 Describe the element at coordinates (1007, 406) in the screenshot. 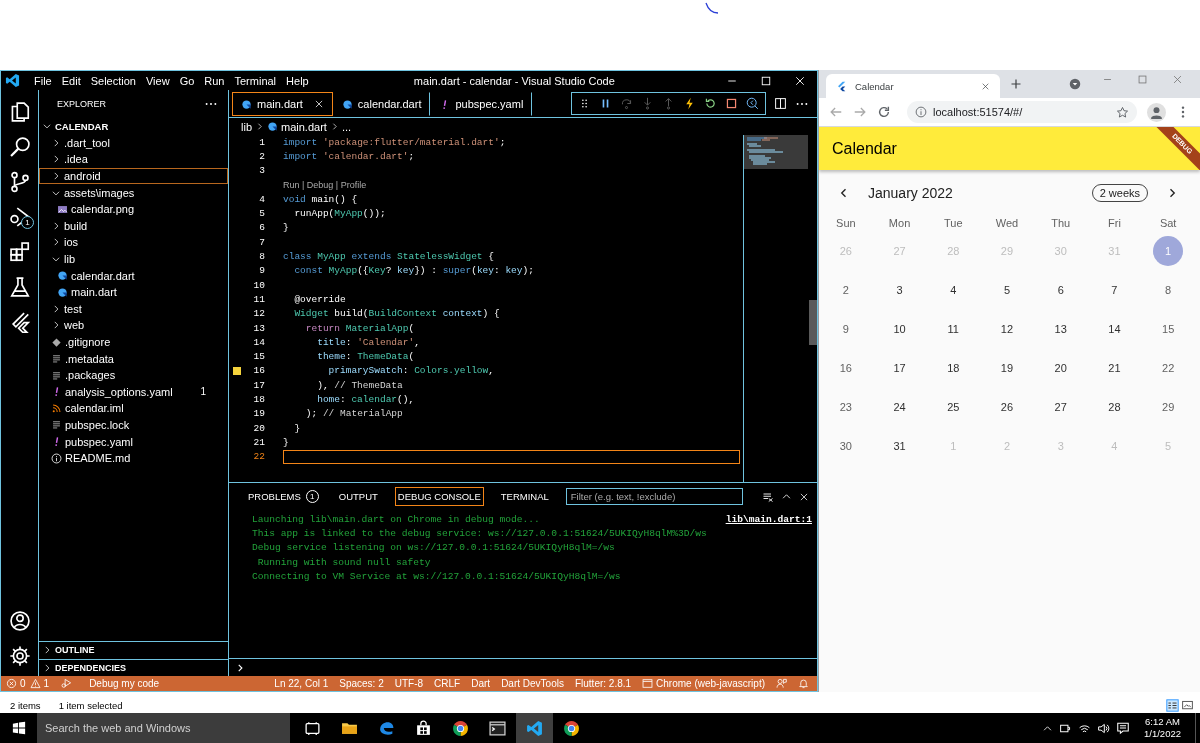

I see `calendar-day: 26` at that location.